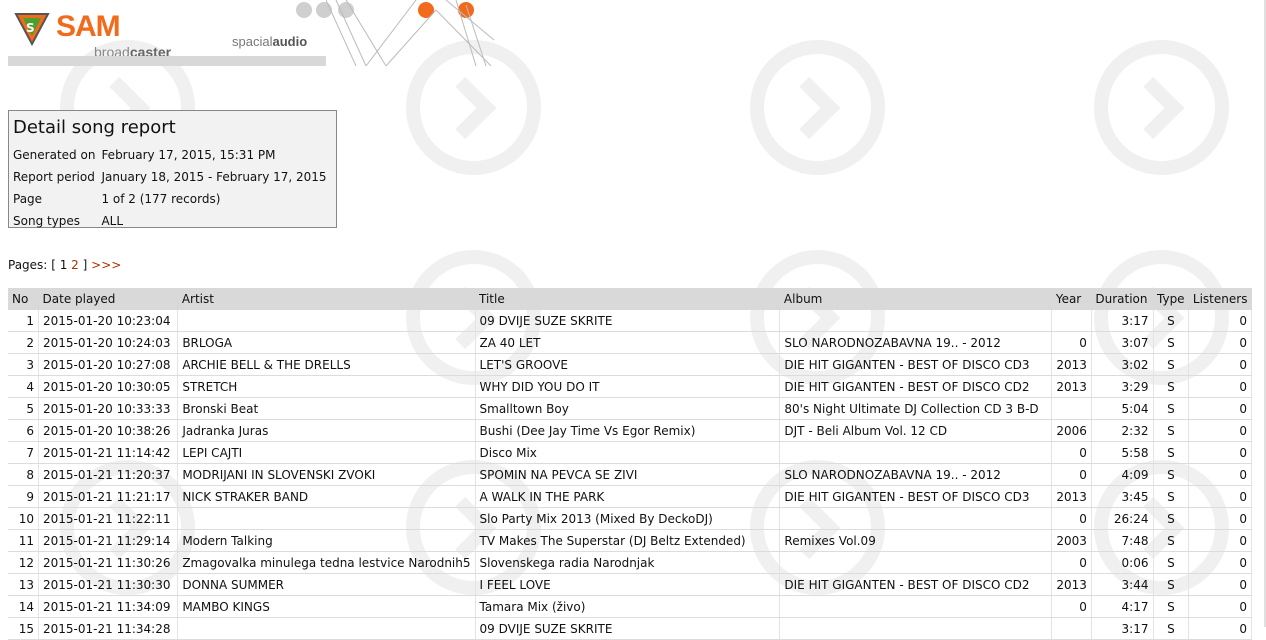 The height and width of the screenshot is (640, 1266). What do you see at coordinates (628, 584) in the screenshot?
I see `cell-title: I FEEL LOVE` at bounding box center [628, 584].